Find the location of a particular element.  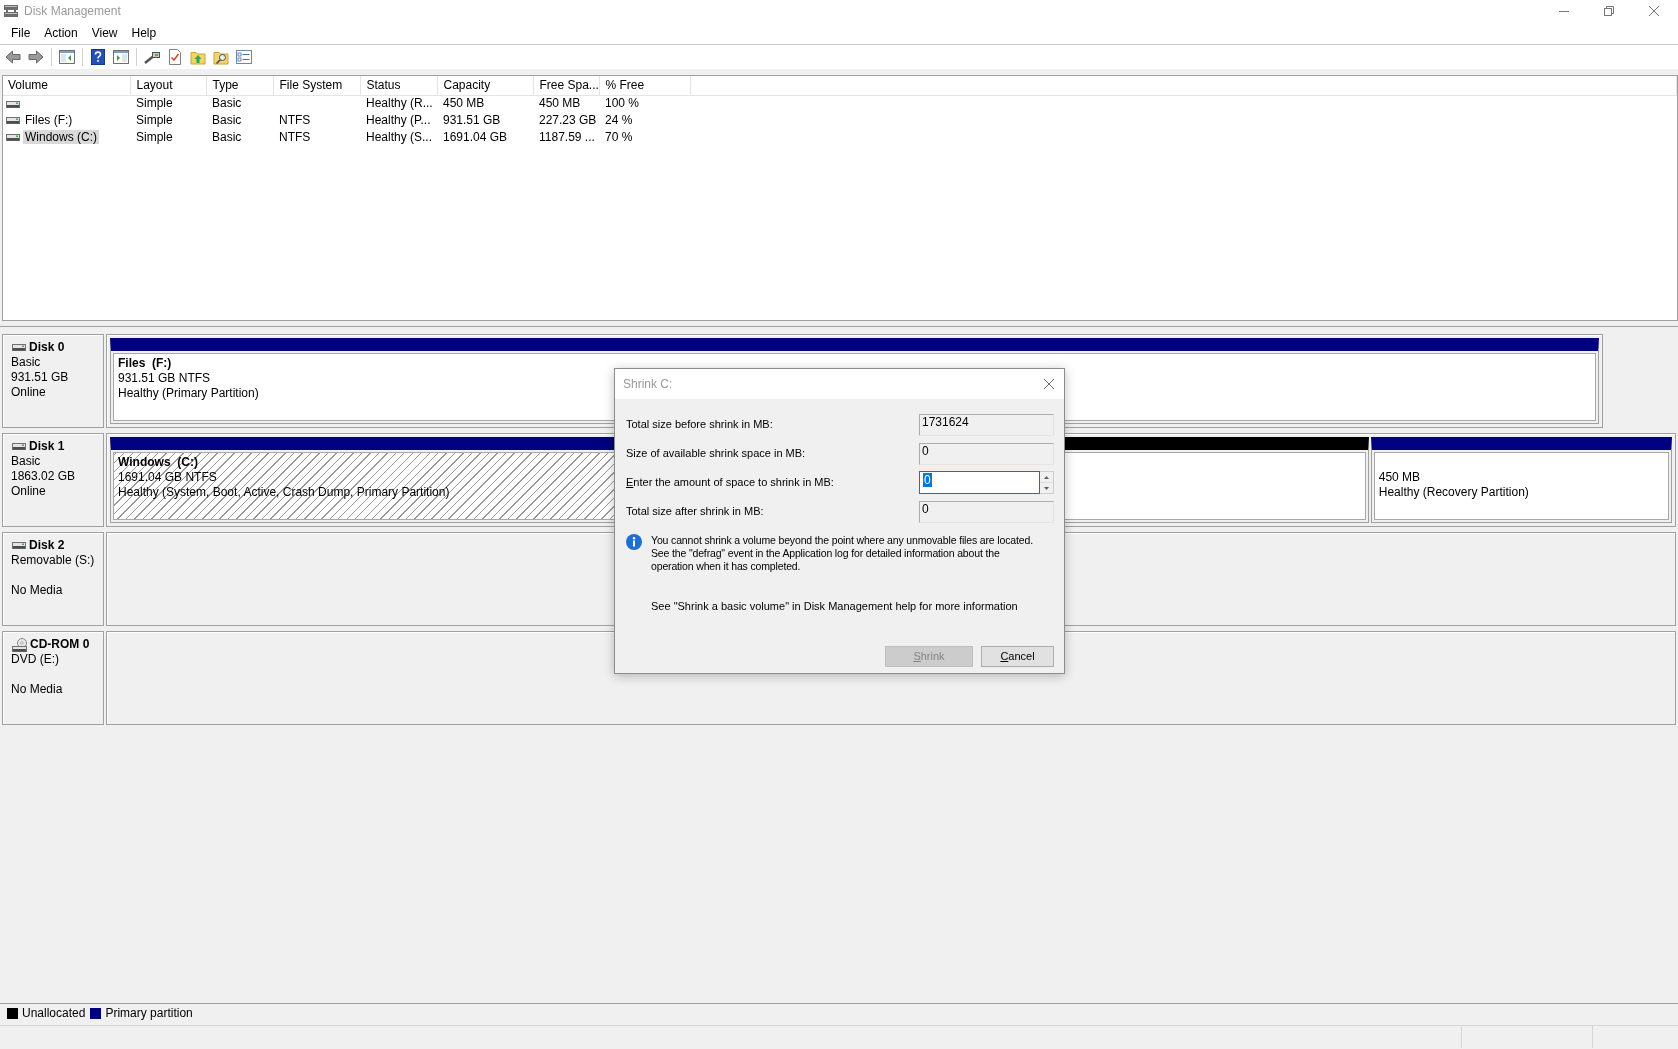

cd-drive-icon is located at coordinates (19, 644).